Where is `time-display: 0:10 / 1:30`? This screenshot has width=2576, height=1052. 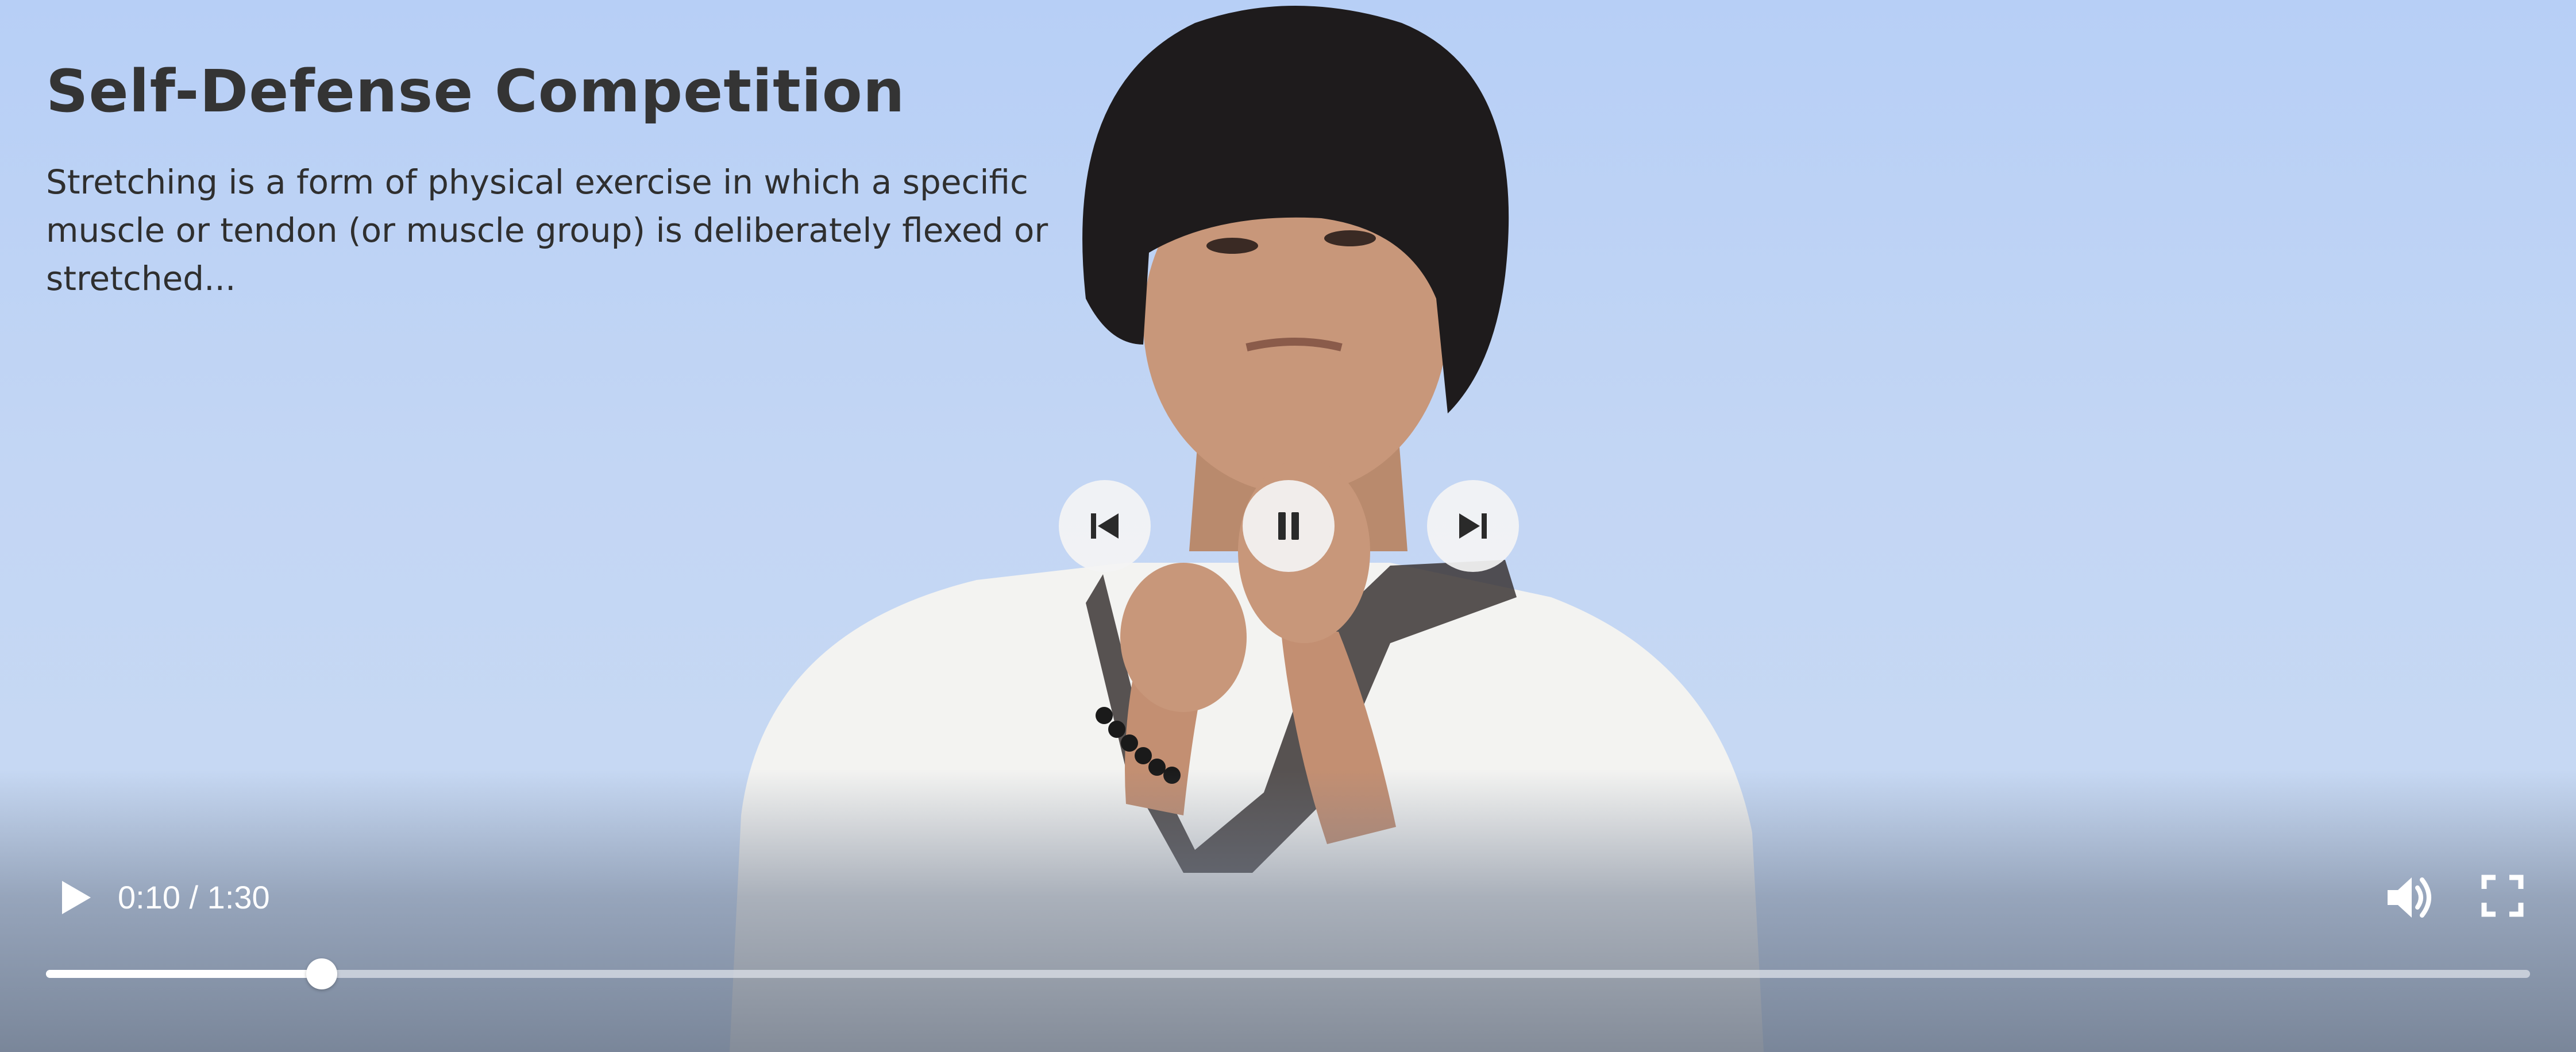
time-display: 0:10 / 1:30 is located at coordinates (194, 897).